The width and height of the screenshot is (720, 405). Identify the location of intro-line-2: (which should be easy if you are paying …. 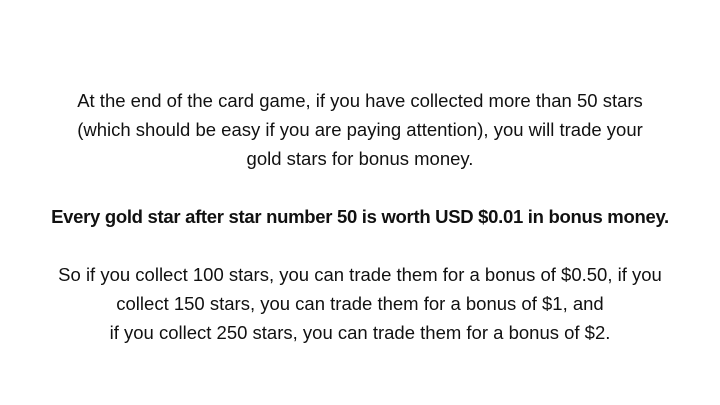
(360, 129).